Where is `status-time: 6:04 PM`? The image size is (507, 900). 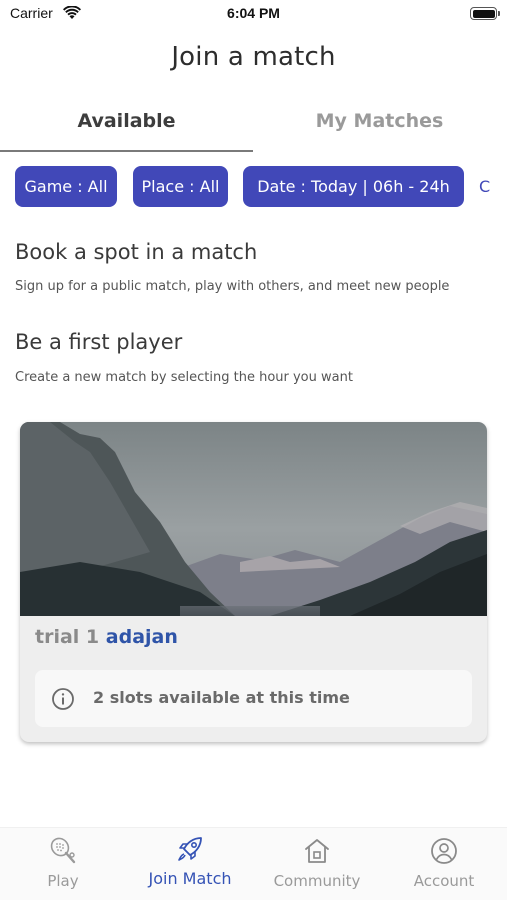 status-time: 6:04 PM is located at coordinates (253, 13).